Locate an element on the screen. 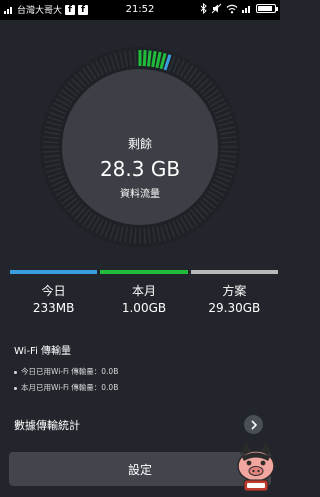 Image resolution: width=320 pixels, height=497 pixels. wifi-month-text: 本月已用Wi-Fi 傳輸量：0.0B is located at coordinates (70, 387).